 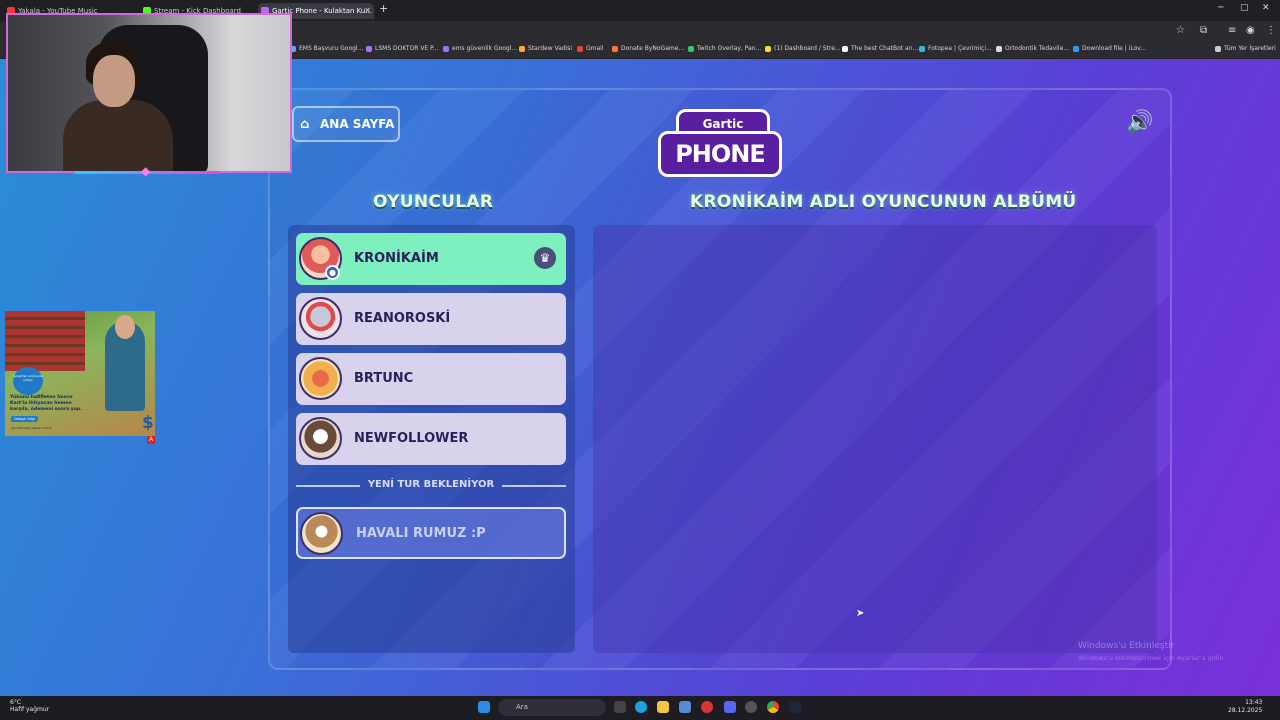 What do you see at coordinates (545, 48) in the screenshot?
I see `bookmark-item: Stardew Vadisi` at bounding box center [545, 48].